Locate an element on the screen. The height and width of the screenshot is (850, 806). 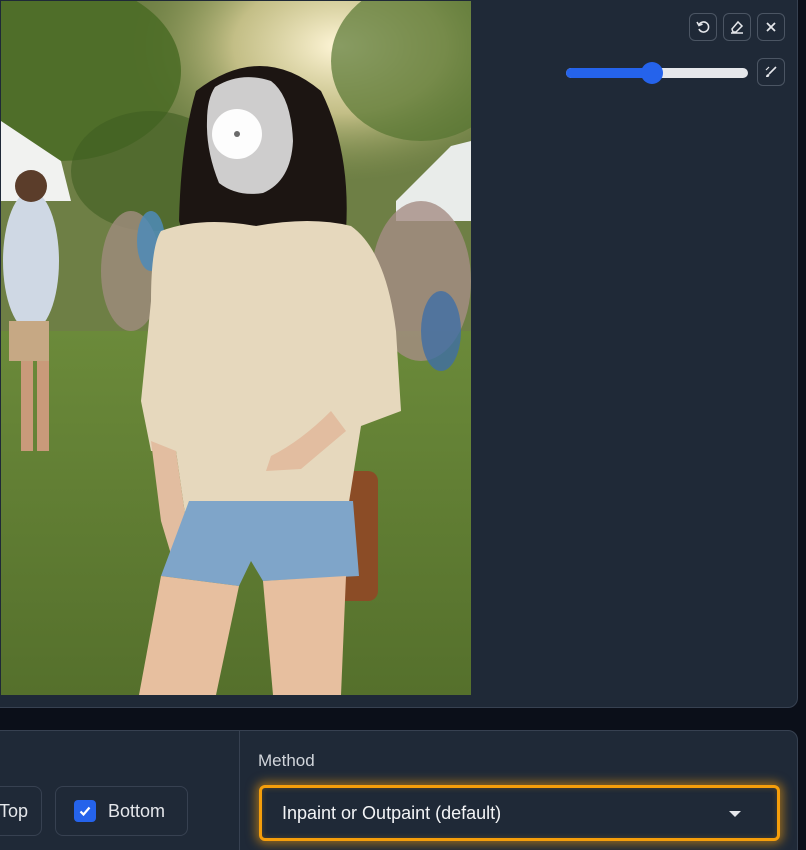
close-button is located at coordinates (771, 27).